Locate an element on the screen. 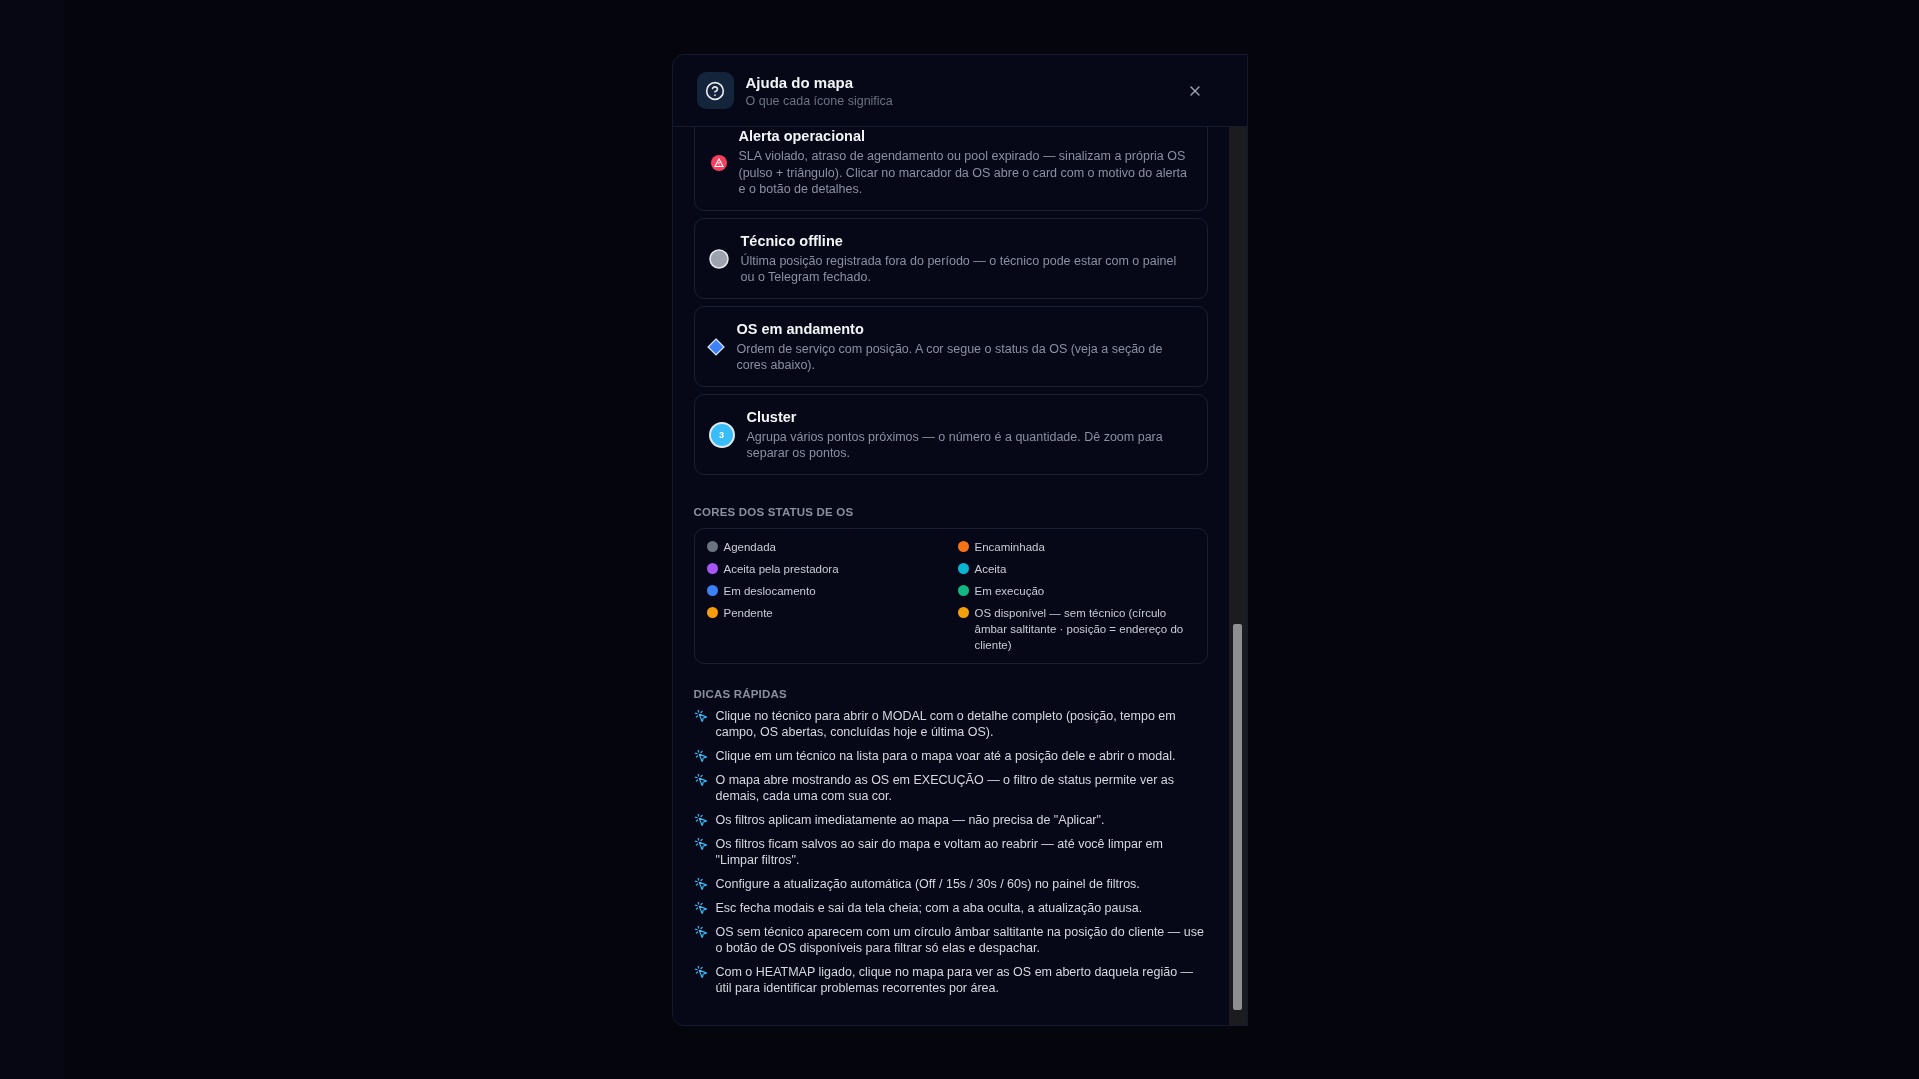 Image resolution: width=1919 pixels, height=1079 pixels. status-label: Aceita pela prestadora is located at coordinates (781, 569).